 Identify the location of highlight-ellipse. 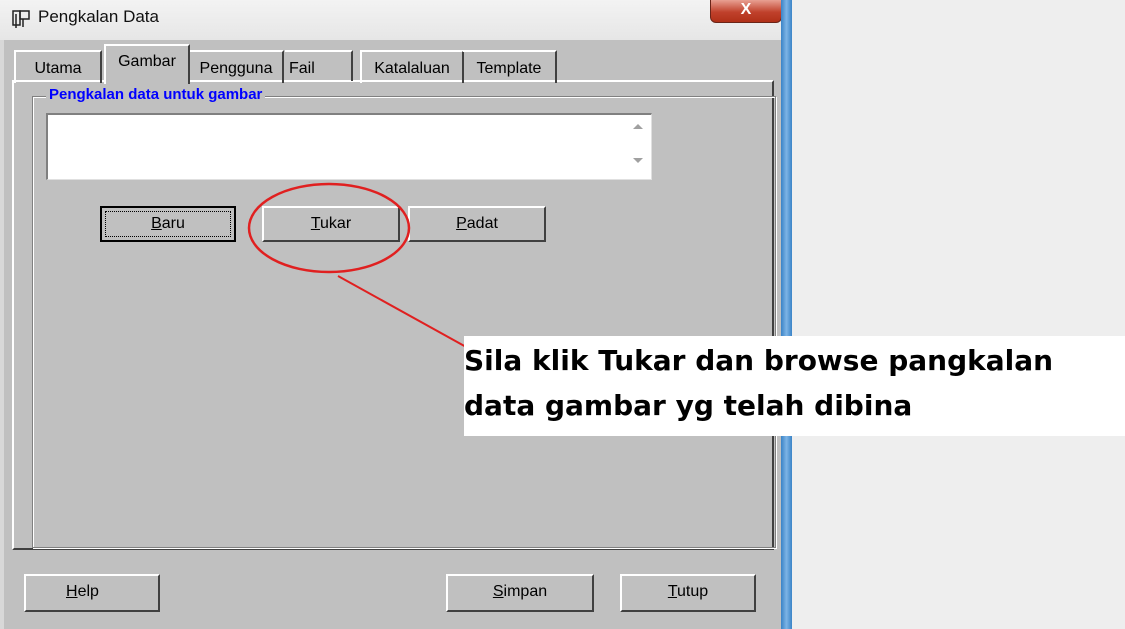
(329, 228).